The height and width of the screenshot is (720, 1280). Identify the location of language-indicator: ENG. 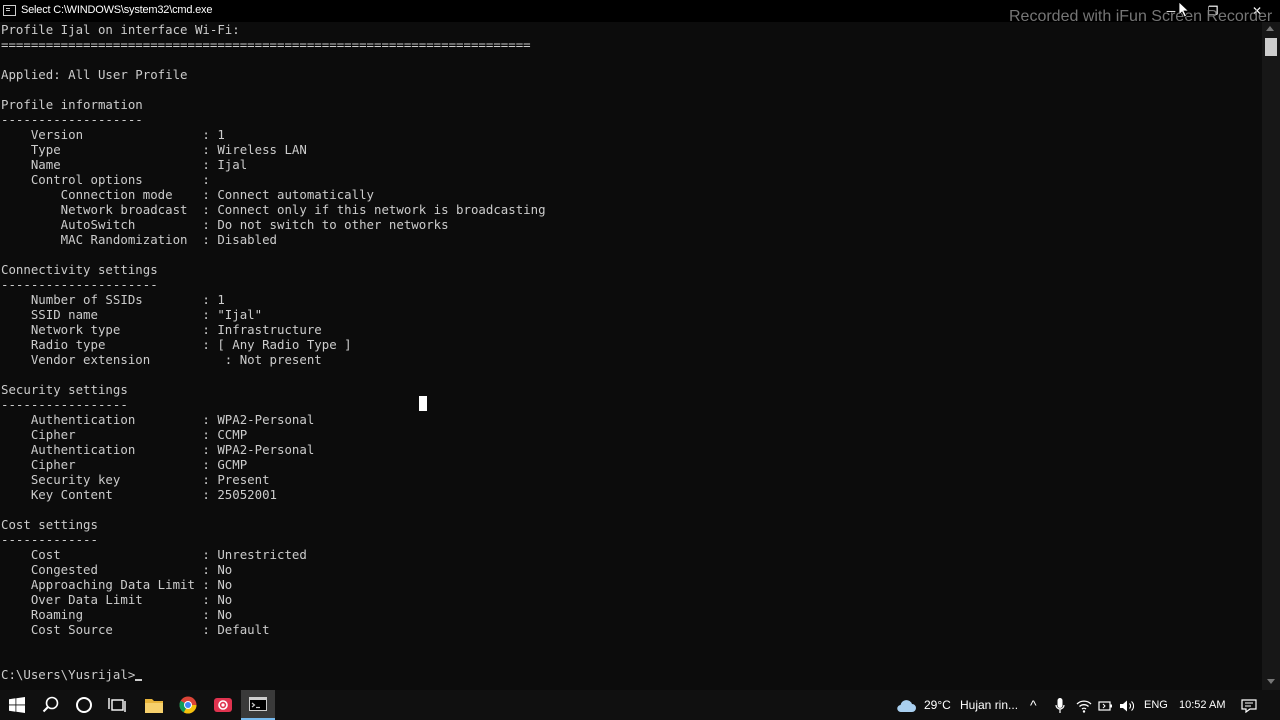
(1156, 705).